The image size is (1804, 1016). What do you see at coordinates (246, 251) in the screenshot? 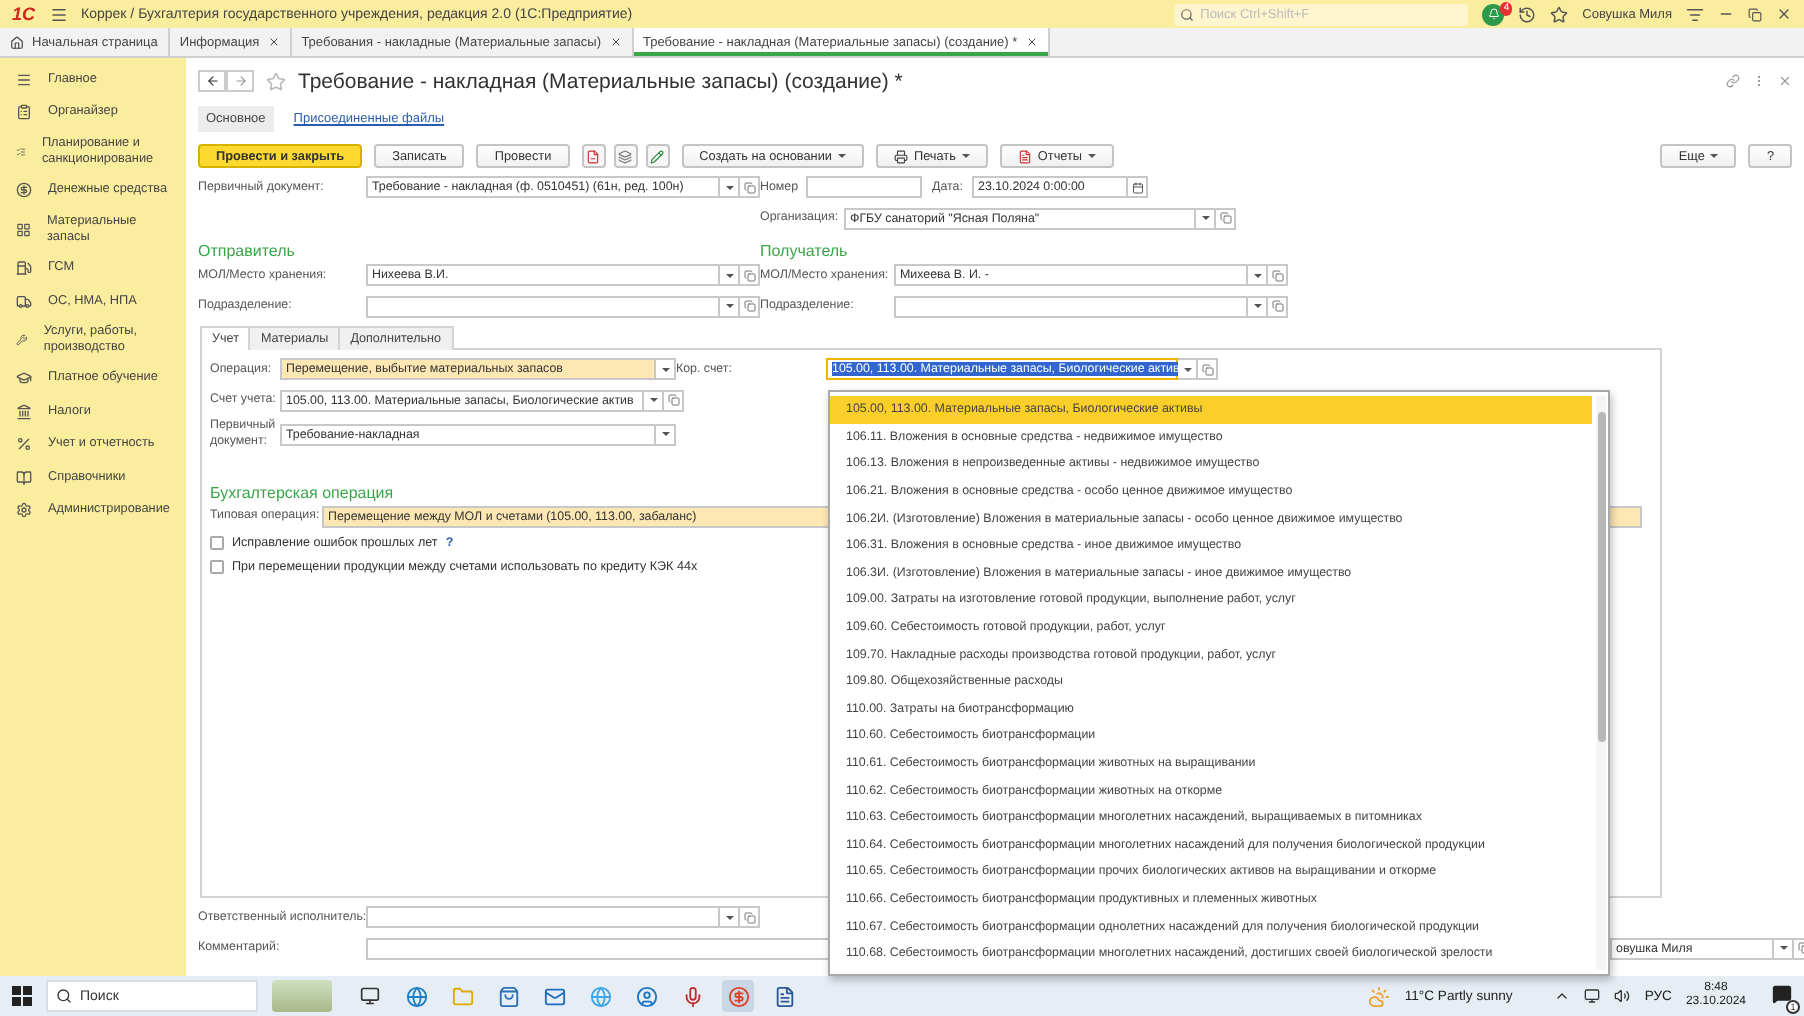
I see `section-heading: Отправитель` at bounding box center [246, 251].